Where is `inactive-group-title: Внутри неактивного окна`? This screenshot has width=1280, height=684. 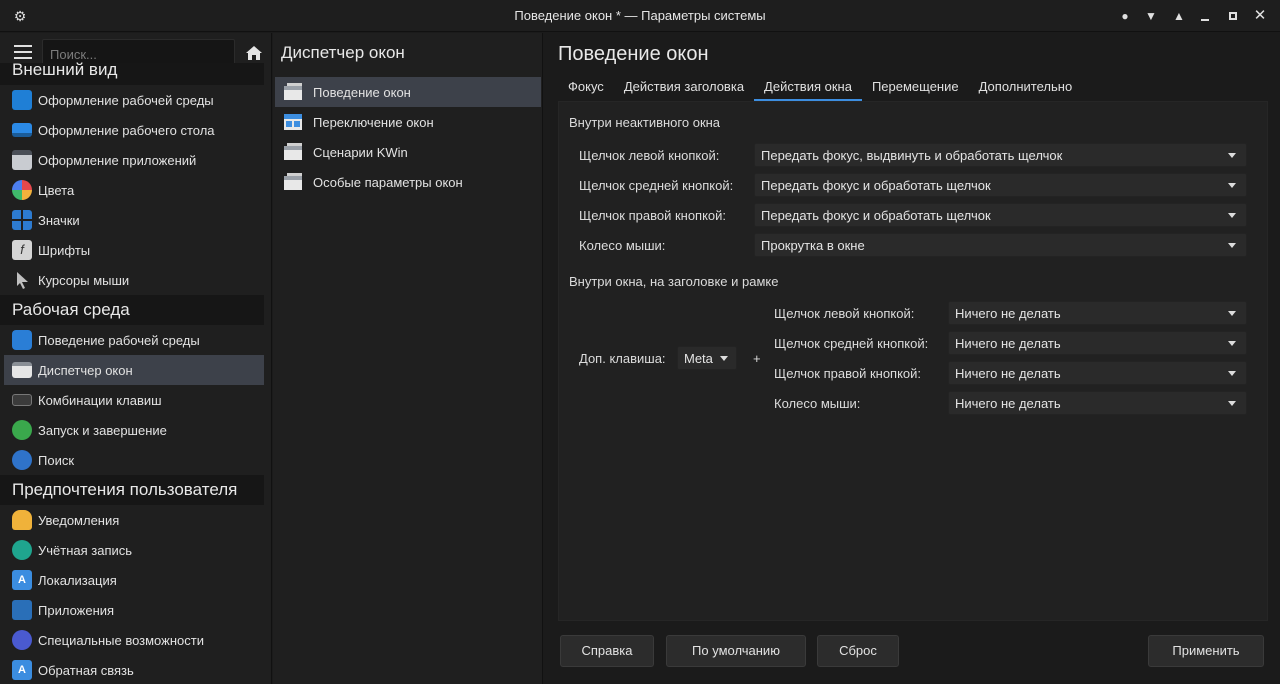
inactive-group-title: Внутри неактивного окна is located at coordinates (645, 122).